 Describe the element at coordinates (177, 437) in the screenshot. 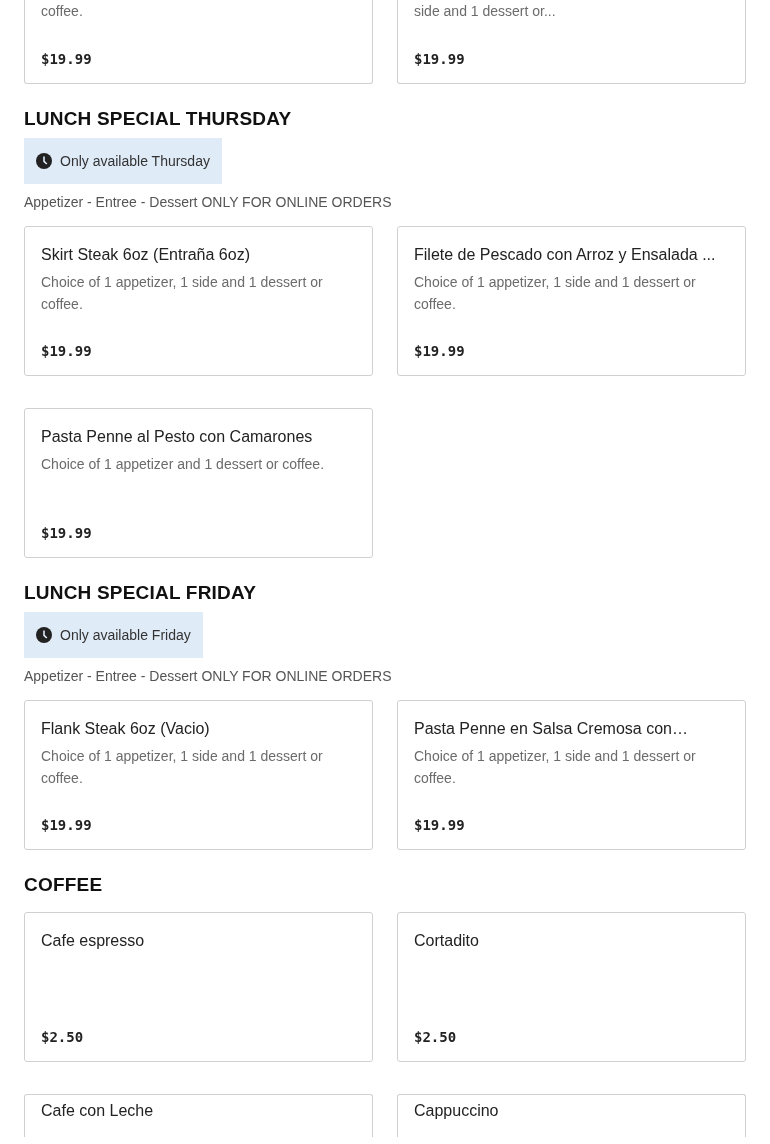

I see `item-name: Pasta Penne al Pesto con Camarones` at that location.